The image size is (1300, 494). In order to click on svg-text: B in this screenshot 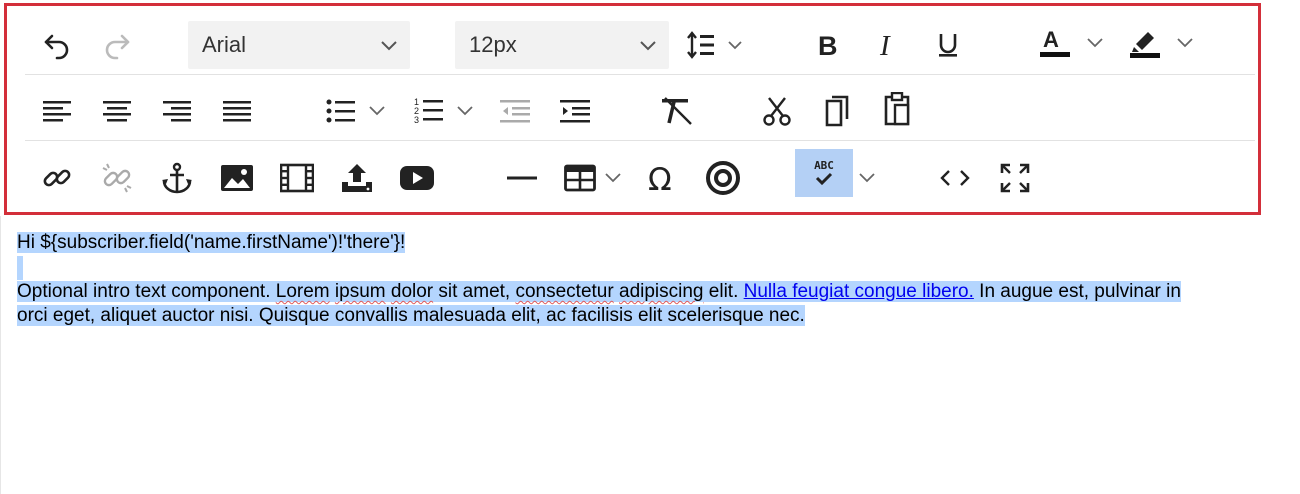, I will do `click(828, 45)`.